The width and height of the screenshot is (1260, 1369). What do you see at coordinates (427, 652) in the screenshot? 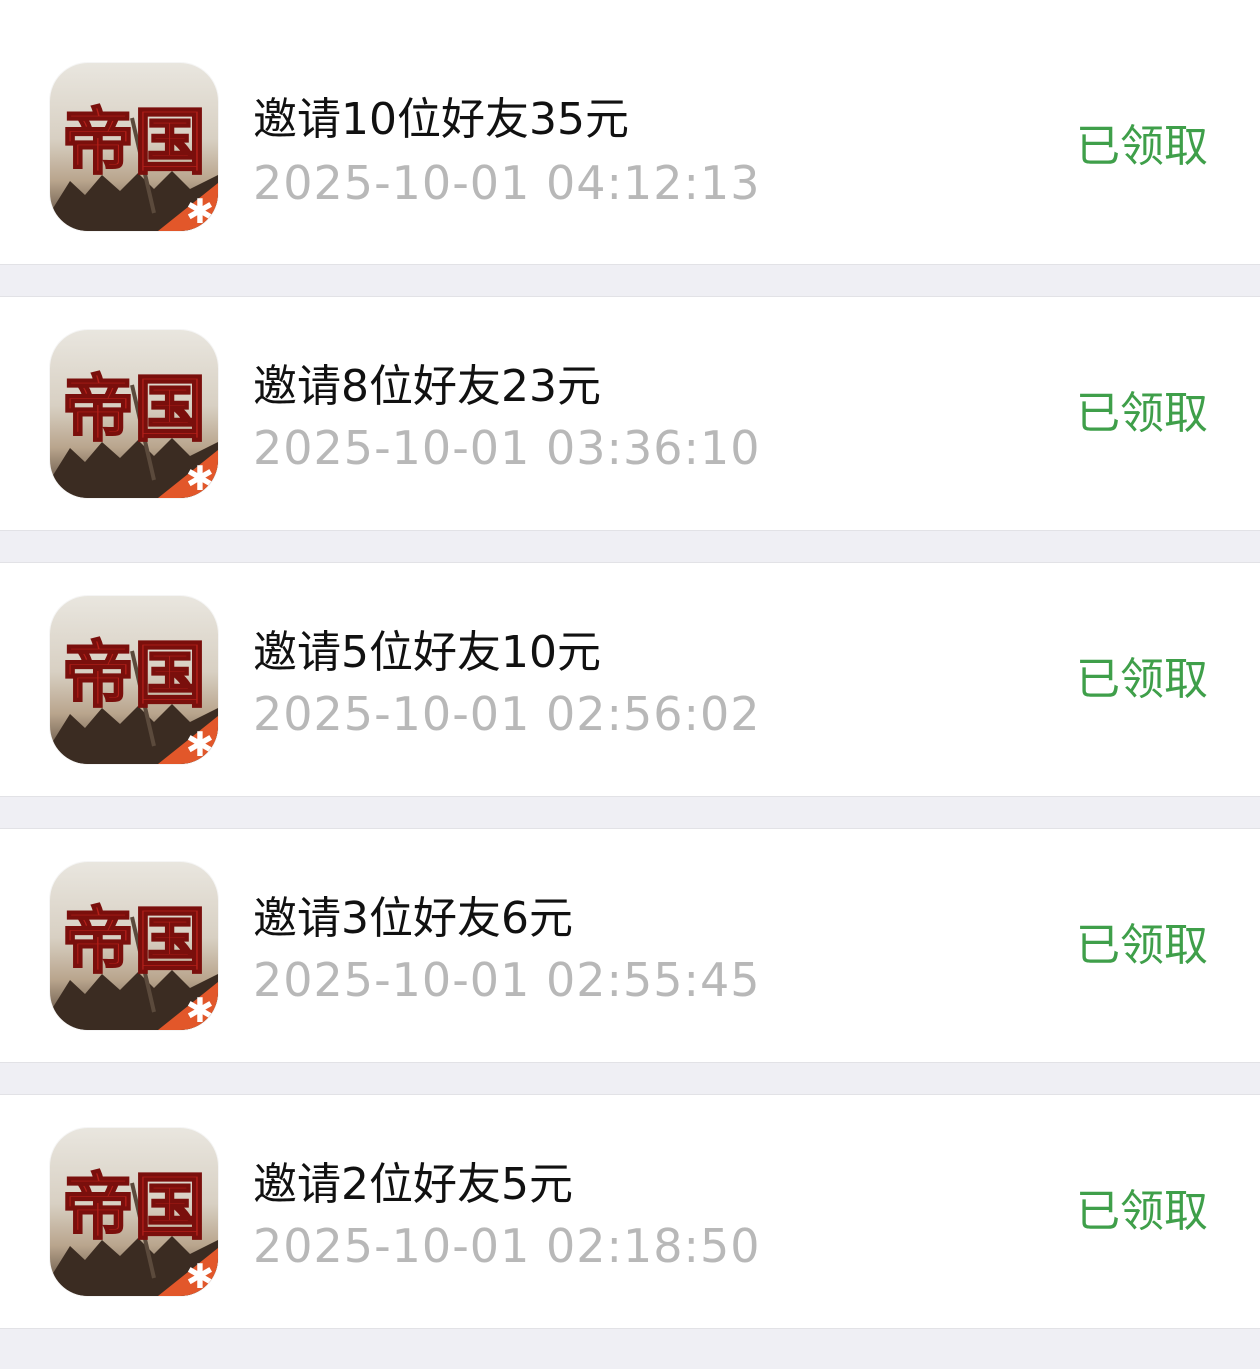
I see `reward-title: 邀请5位好友10元` at bounding box center [427, 652].